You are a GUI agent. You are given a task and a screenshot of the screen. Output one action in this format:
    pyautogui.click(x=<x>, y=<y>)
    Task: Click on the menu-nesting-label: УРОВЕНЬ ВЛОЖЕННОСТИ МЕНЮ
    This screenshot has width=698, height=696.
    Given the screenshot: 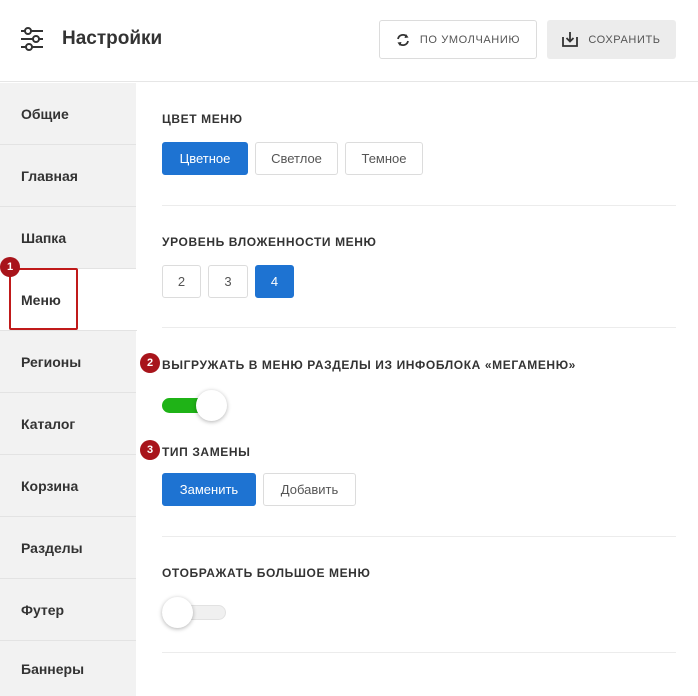 What is the action you would take?
    pyautogui.click(x=269, y=242)
    